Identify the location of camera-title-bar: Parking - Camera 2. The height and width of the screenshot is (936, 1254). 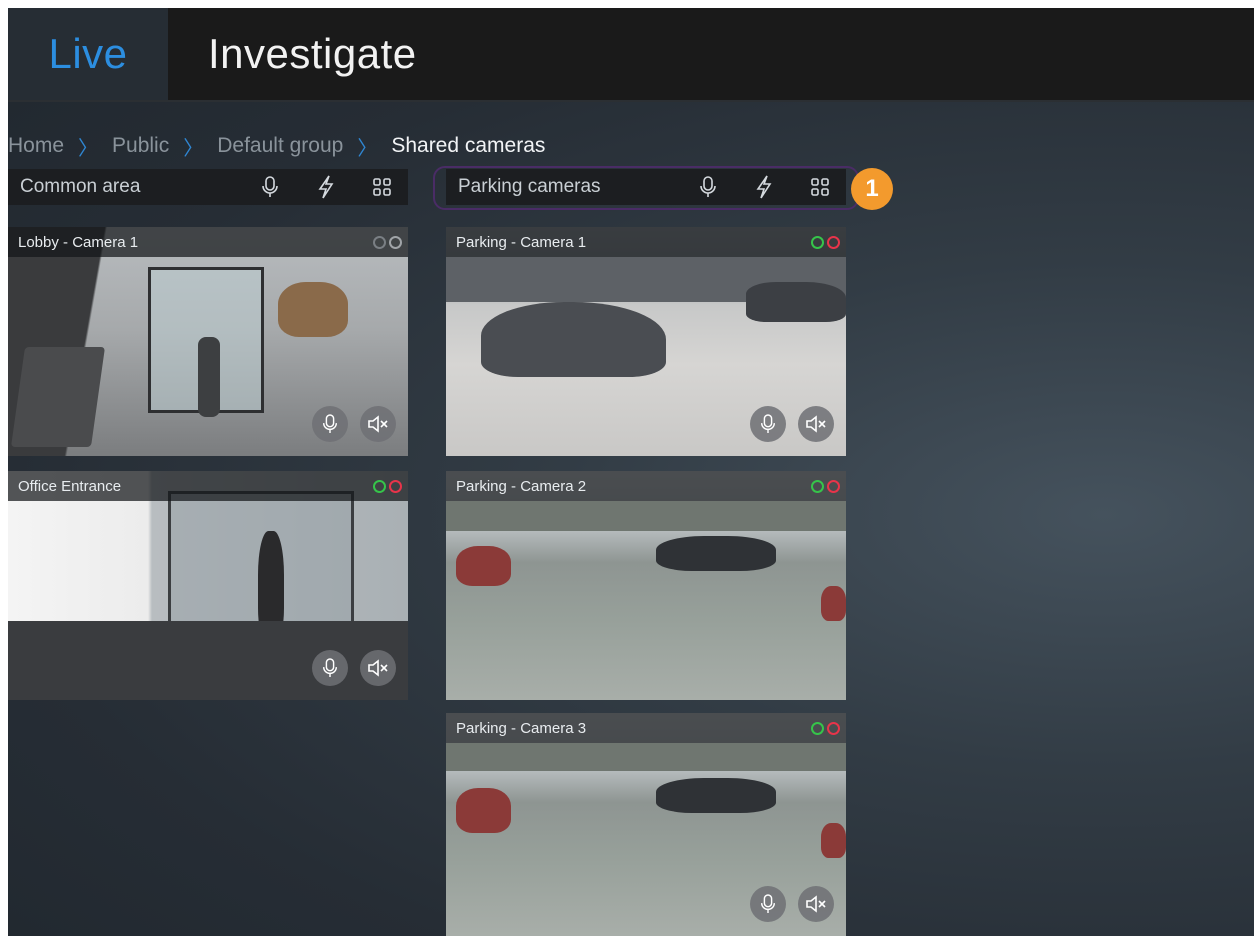
(646, 486).